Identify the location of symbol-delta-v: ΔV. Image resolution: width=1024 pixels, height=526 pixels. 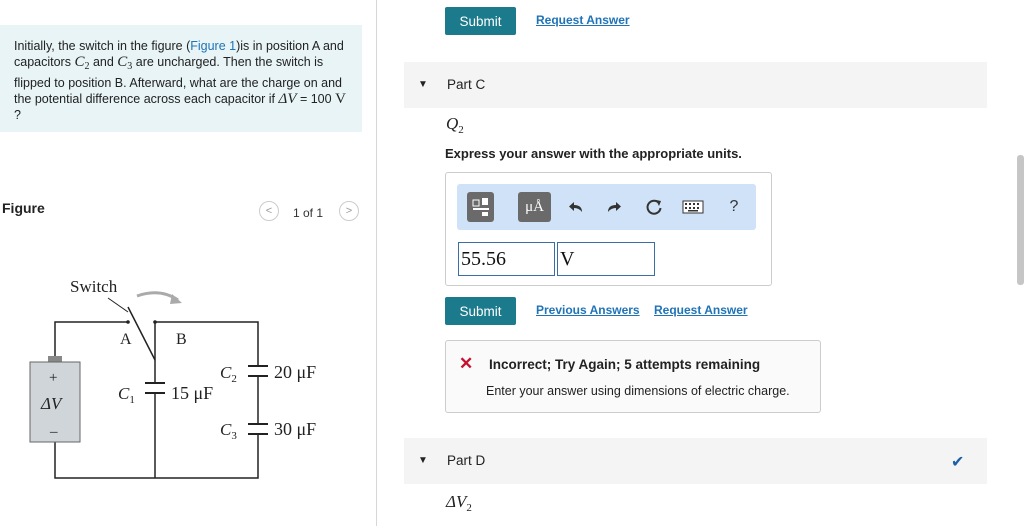
(287, 99).